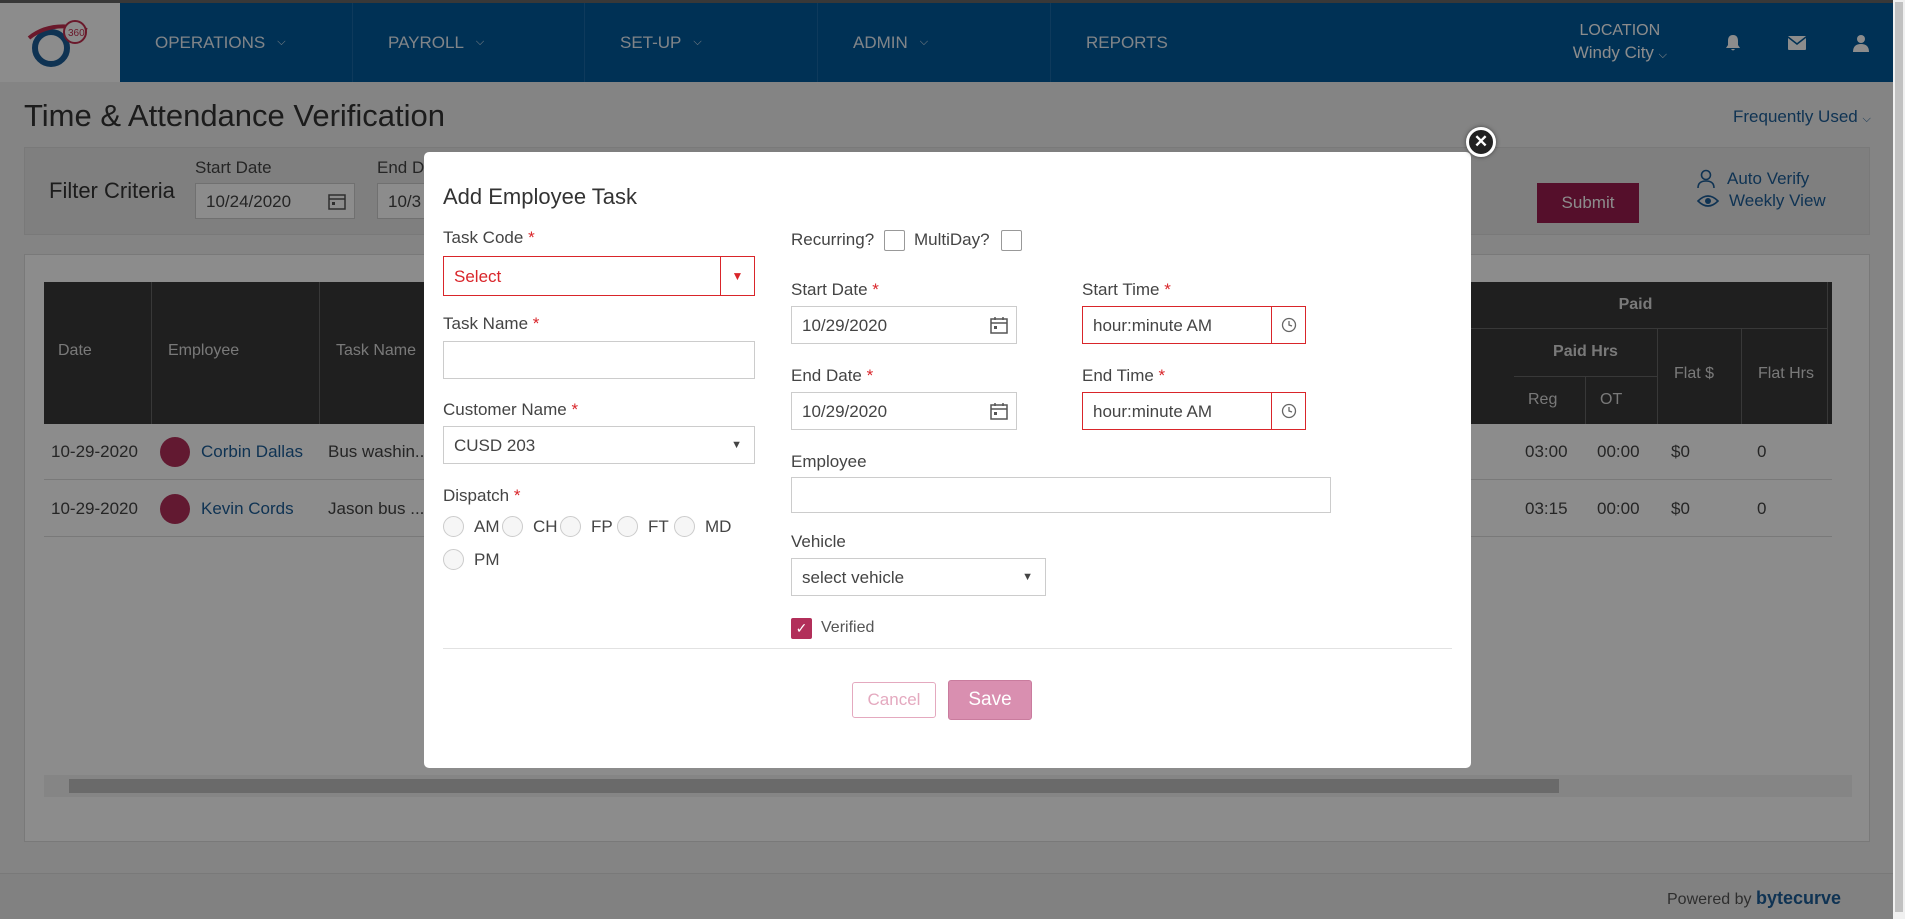 This screenshot has width=1905, height=919. Describe the element at coordinates (530, 526) in the screenshot. I see `dispatch-ch: CH` at that location.